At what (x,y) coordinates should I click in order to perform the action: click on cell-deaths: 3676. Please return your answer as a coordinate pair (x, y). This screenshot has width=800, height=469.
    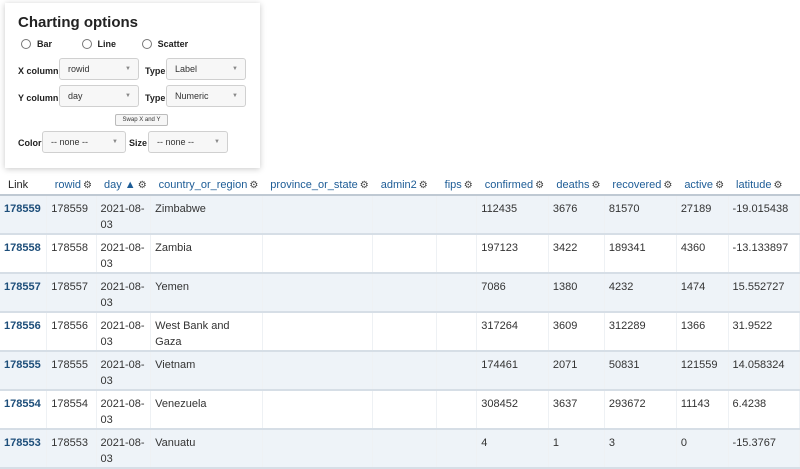
    Looking at the image, I should click on (576, 215).